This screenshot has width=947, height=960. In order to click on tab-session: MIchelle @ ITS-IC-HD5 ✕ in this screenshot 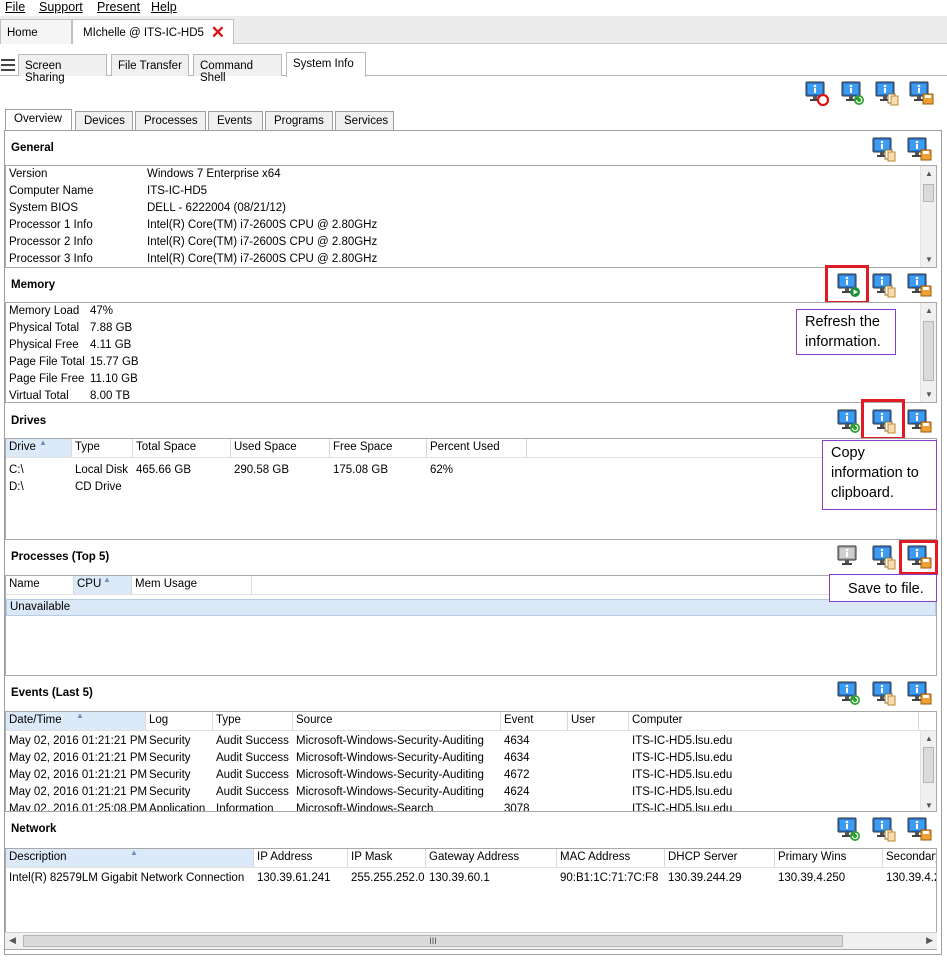, I will do `click(153, 31)`.